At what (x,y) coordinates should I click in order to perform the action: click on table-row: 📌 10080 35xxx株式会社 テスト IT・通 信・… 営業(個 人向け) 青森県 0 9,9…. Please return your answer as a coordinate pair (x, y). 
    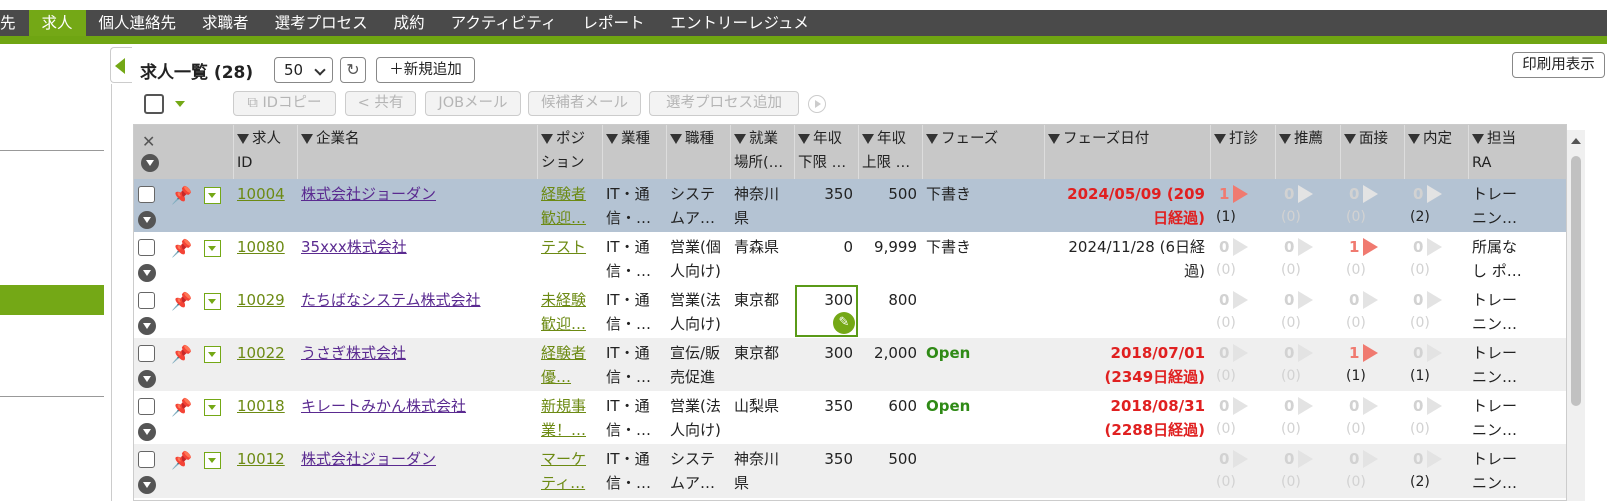
    Looking at the image, I should click on (850, 259).